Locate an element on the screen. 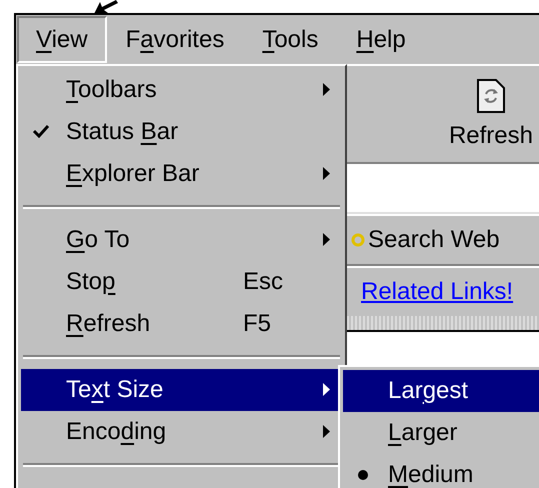 The height and width of the screenshot is (488, 539). menu-item-label: Largest is located at coordinates (428, 391).